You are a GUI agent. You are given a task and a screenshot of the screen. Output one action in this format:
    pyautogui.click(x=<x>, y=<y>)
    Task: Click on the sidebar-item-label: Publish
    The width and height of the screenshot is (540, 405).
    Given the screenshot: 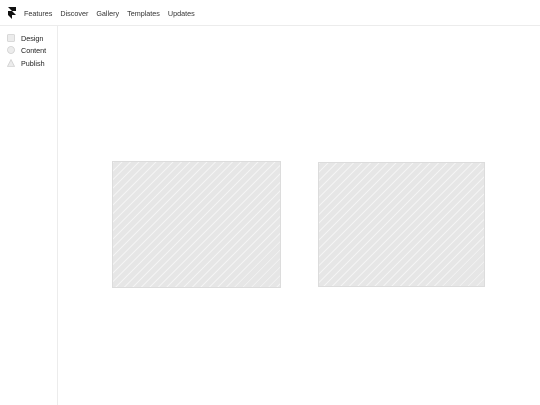 What is the action you would take?
    pyautogui.click(x=33, y=63)
    